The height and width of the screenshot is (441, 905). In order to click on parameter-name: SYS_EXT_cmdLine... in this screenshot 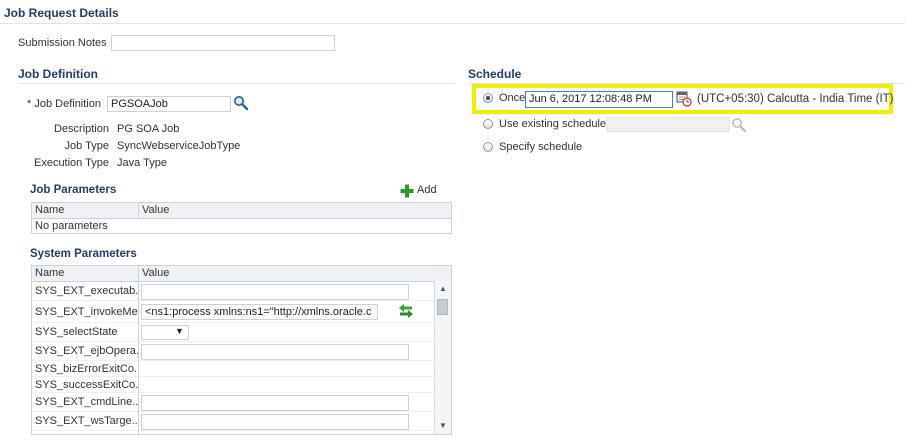, I will do `click(87, 402)`.